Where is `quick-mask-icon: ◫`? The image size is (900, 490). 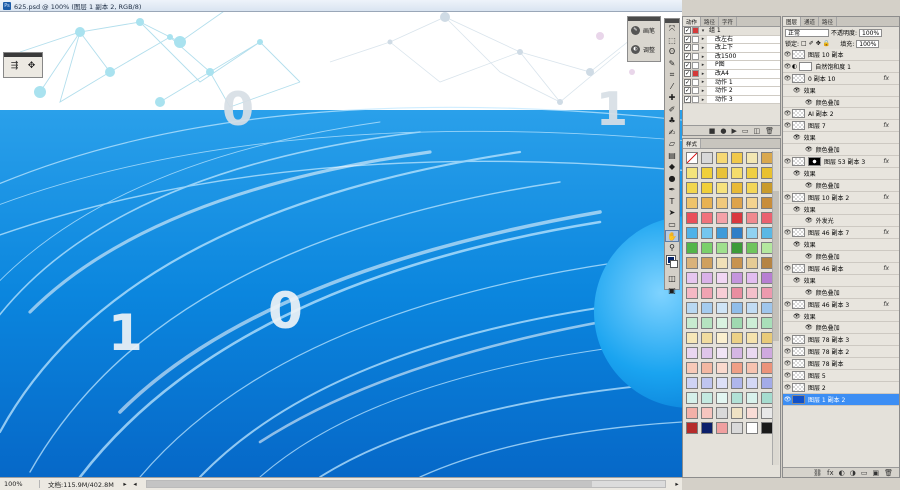 quick-mask-icon: ◫ is located at coordinates (672, 279).